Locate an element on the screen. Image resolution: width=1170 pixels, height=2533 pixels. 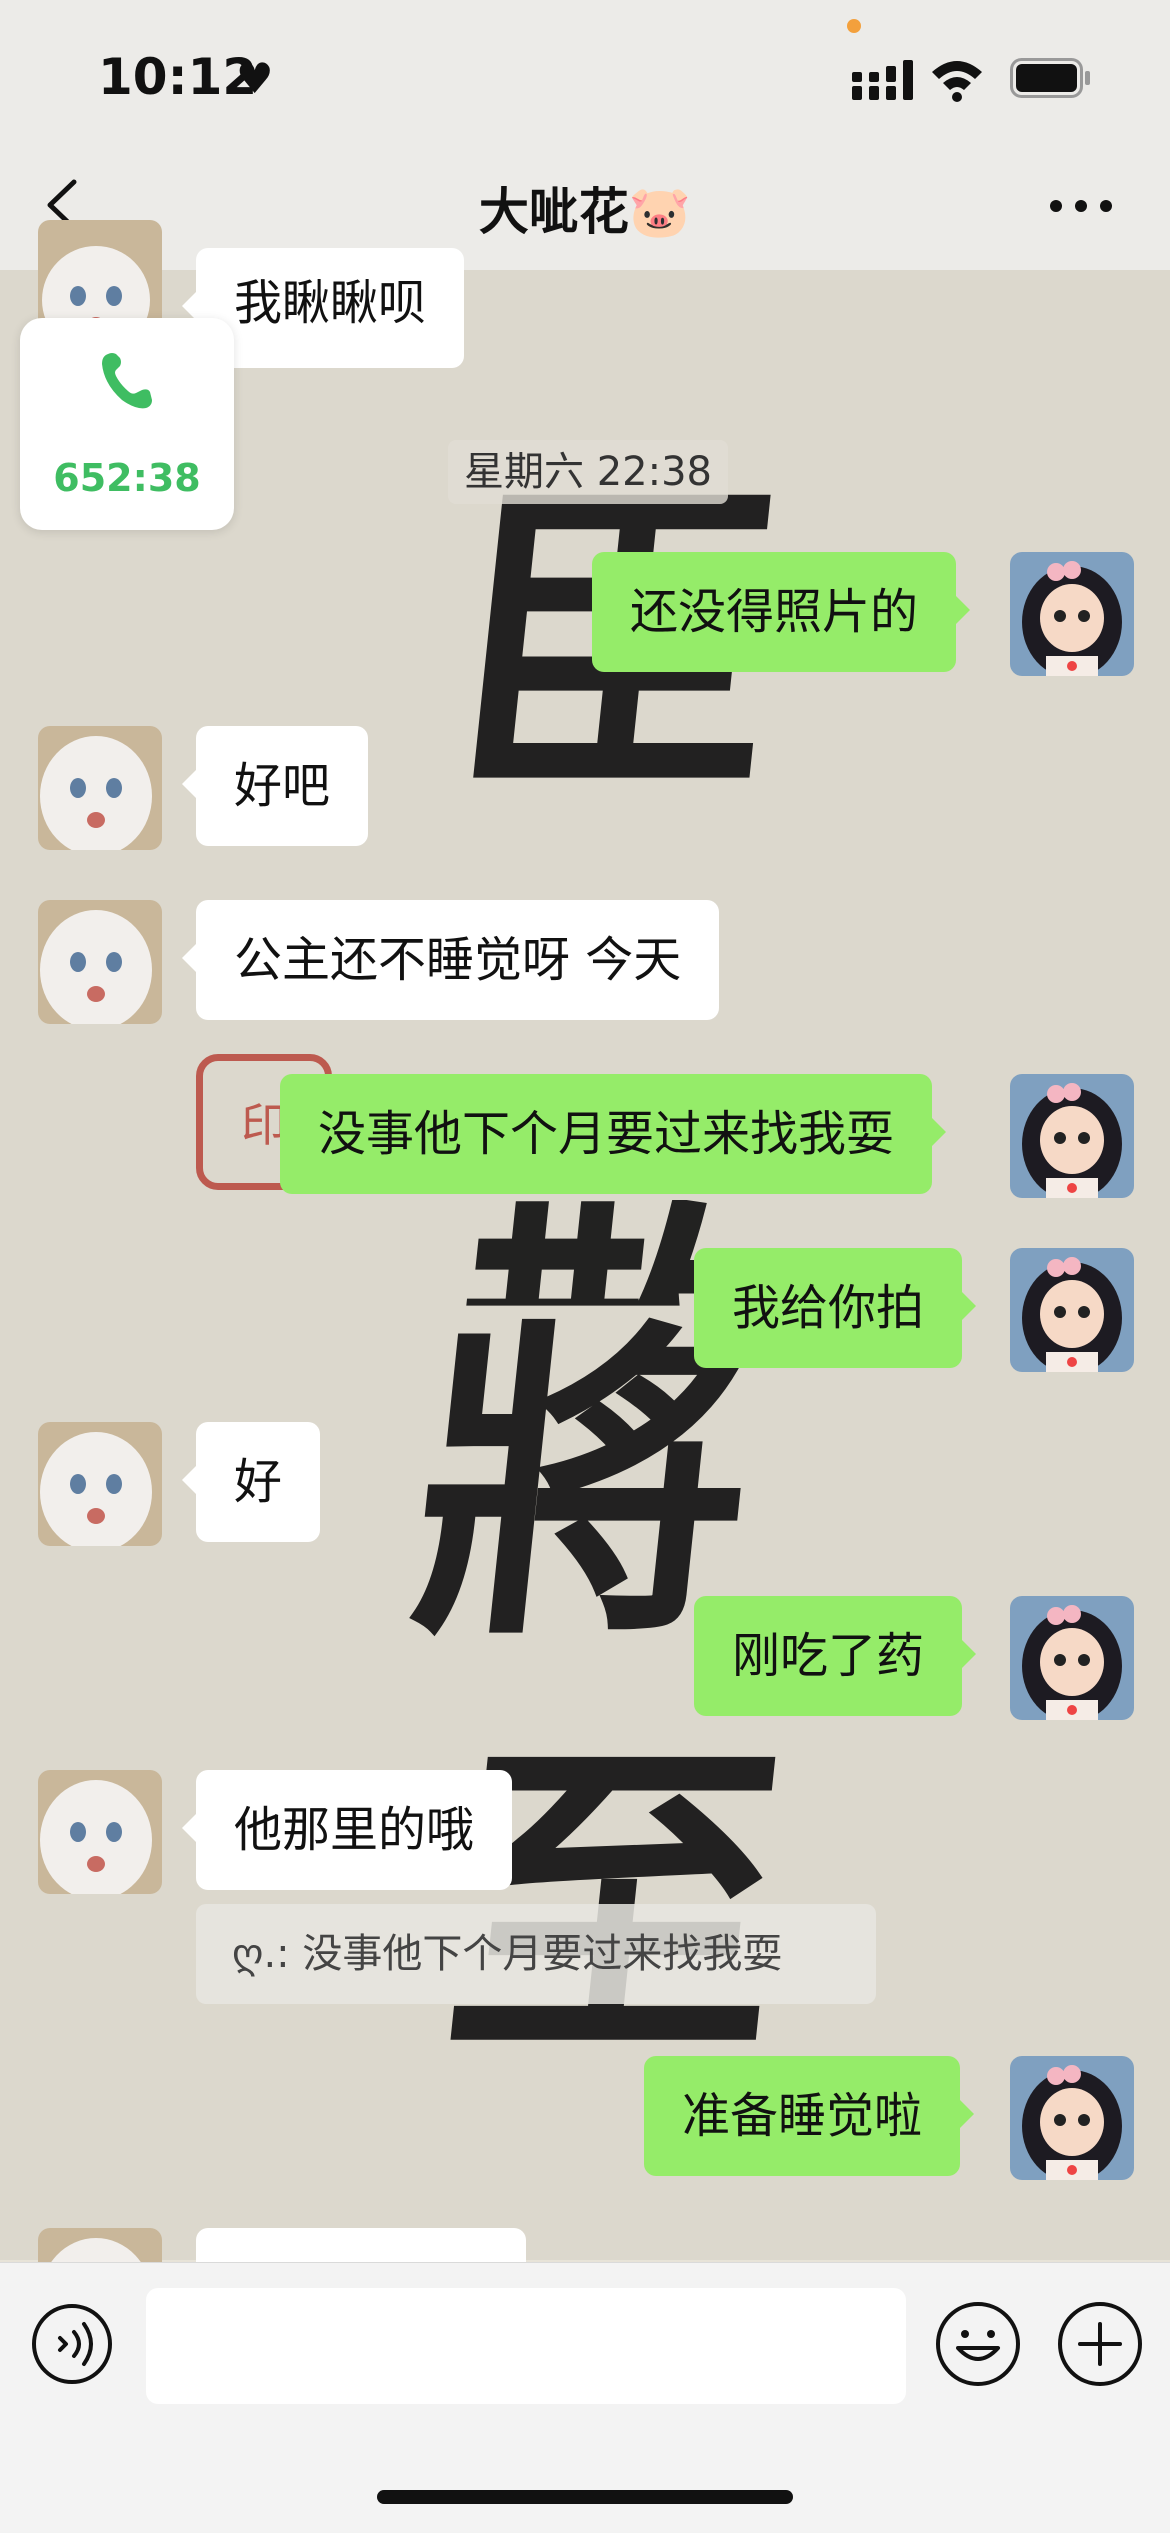
outgoing-message-bubble: 还没得照片的 is located at coordinates (781, 612).